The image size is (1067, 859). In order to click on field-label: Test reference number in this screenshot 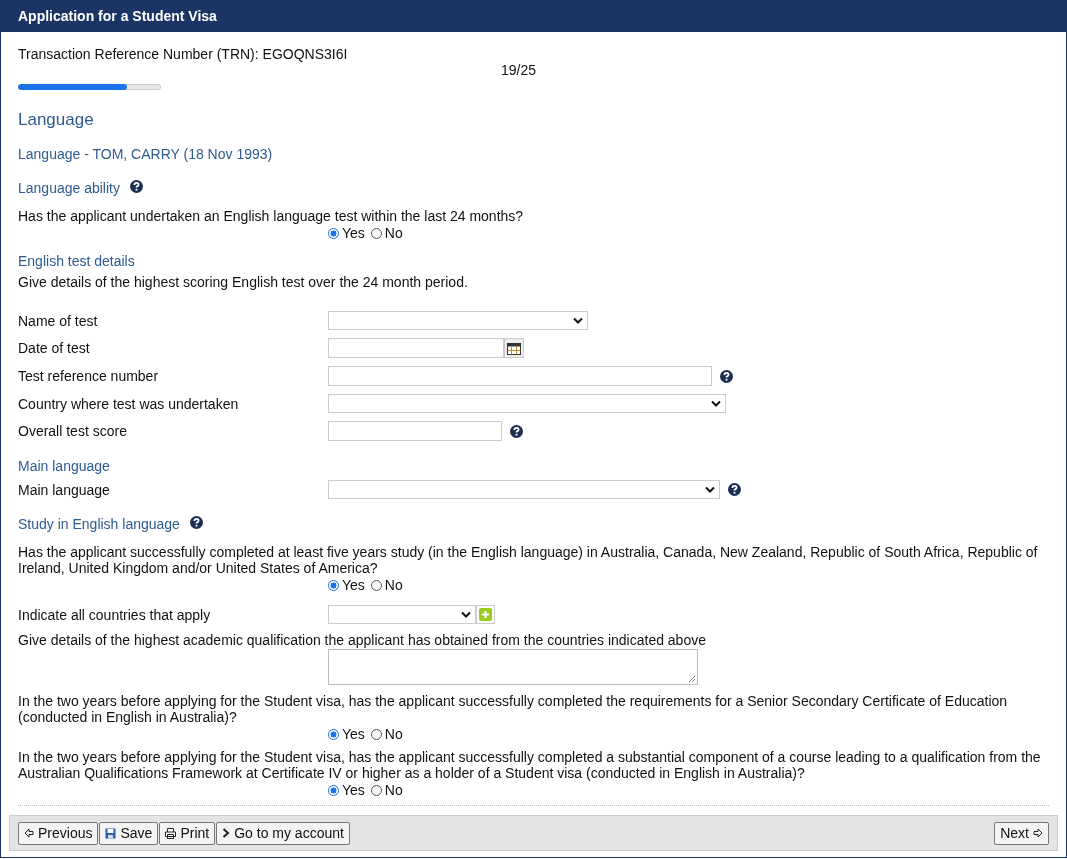, I will do `click(89, 376)`.